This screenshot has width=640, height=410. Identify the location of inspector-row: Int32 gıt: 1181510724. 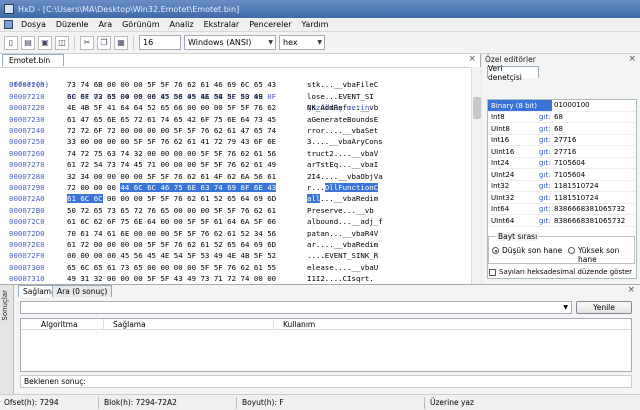
(562, 186).